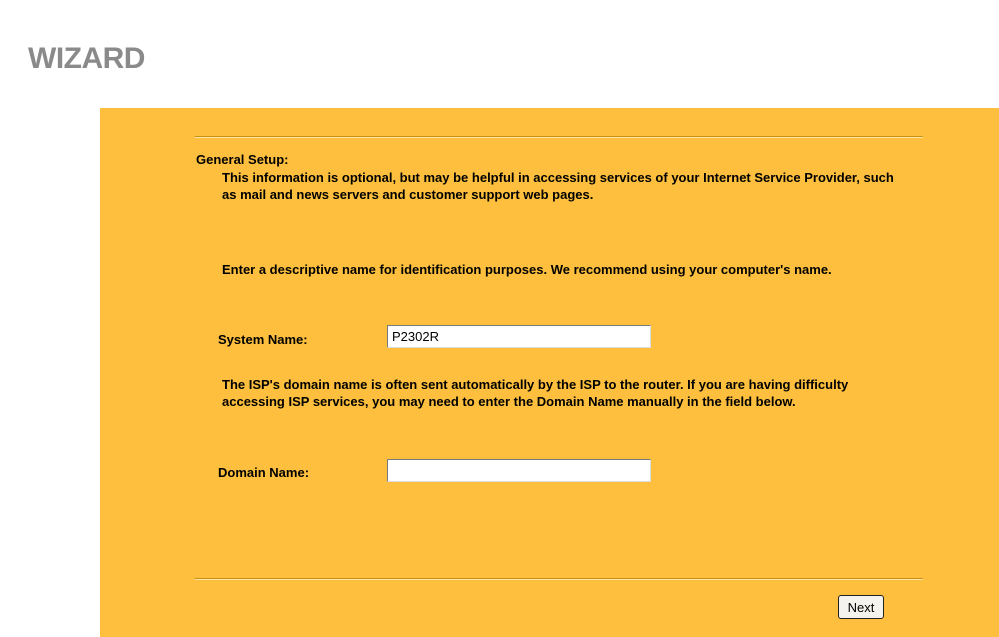 The image size is (999, 637). I want to click on system-name-label: System Name:, so click(263, 339).